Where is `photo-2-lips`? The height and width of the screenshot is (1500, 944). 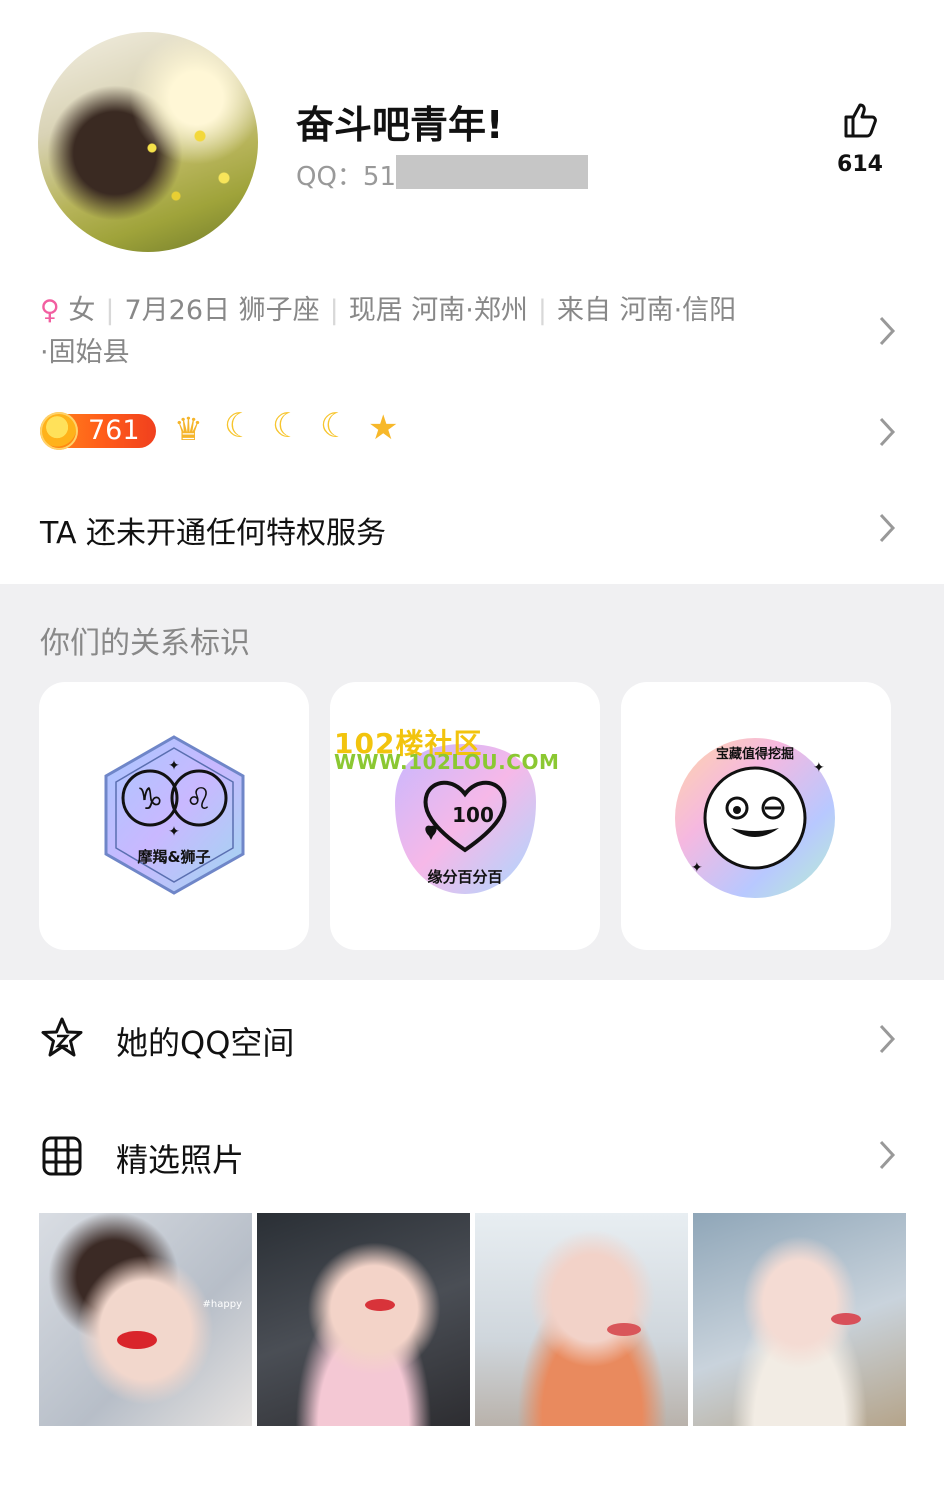 photo-2-lips is located at coordinates (380, 1305).